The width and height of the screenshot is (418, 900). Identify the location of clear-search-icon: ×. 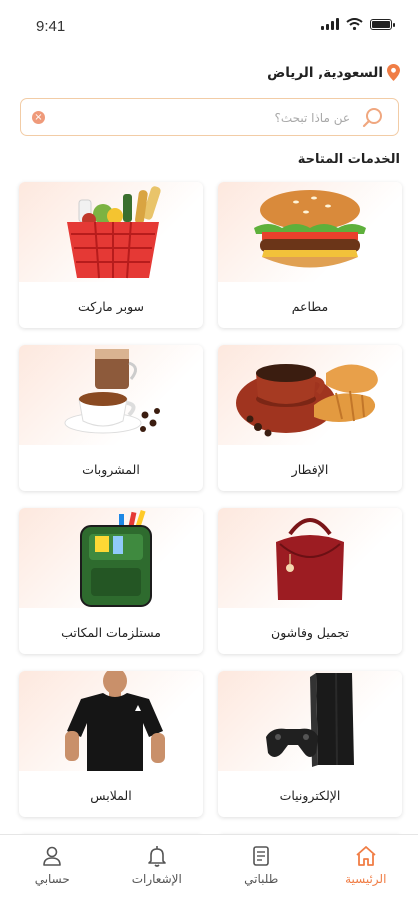
(38, 117).